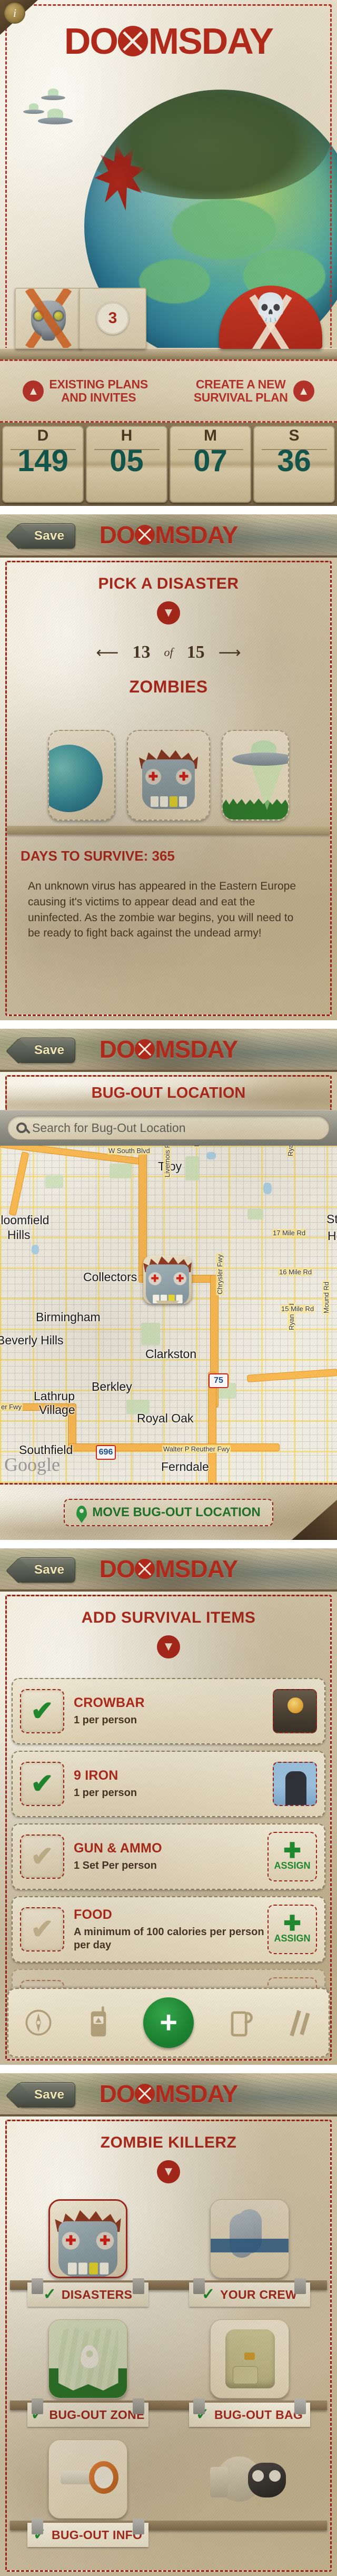 The image size is (337, 2576). Describe the element at coordinates (107, 652) in the screenshot. I see `prev-disaster-button: ⟵` at that location.